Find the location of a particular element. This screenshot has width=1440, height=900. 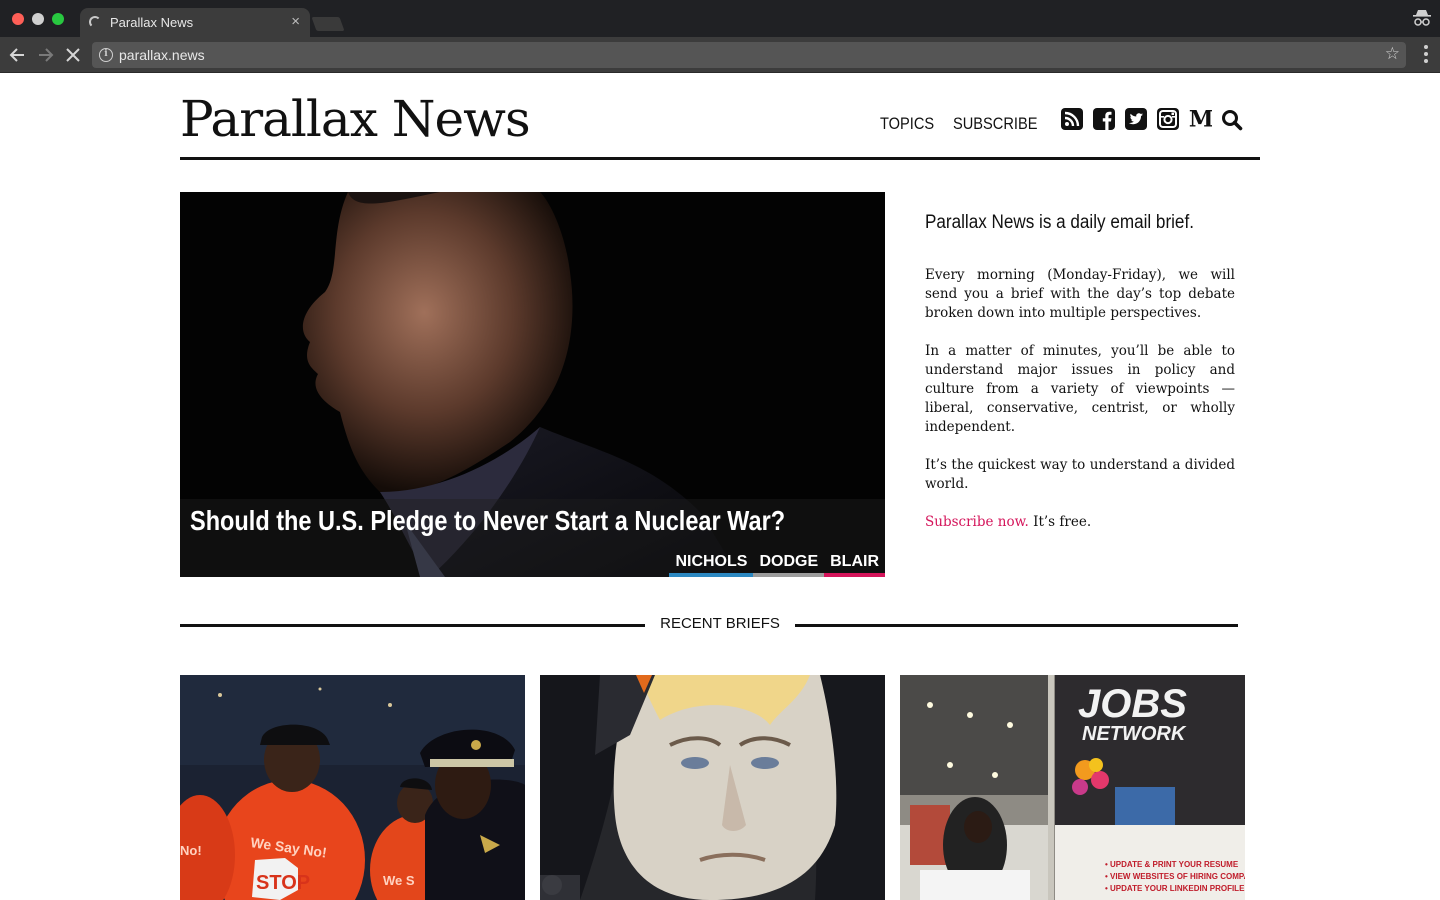

author-tag-dodge: DODGE is located at coordinates (789, 564).